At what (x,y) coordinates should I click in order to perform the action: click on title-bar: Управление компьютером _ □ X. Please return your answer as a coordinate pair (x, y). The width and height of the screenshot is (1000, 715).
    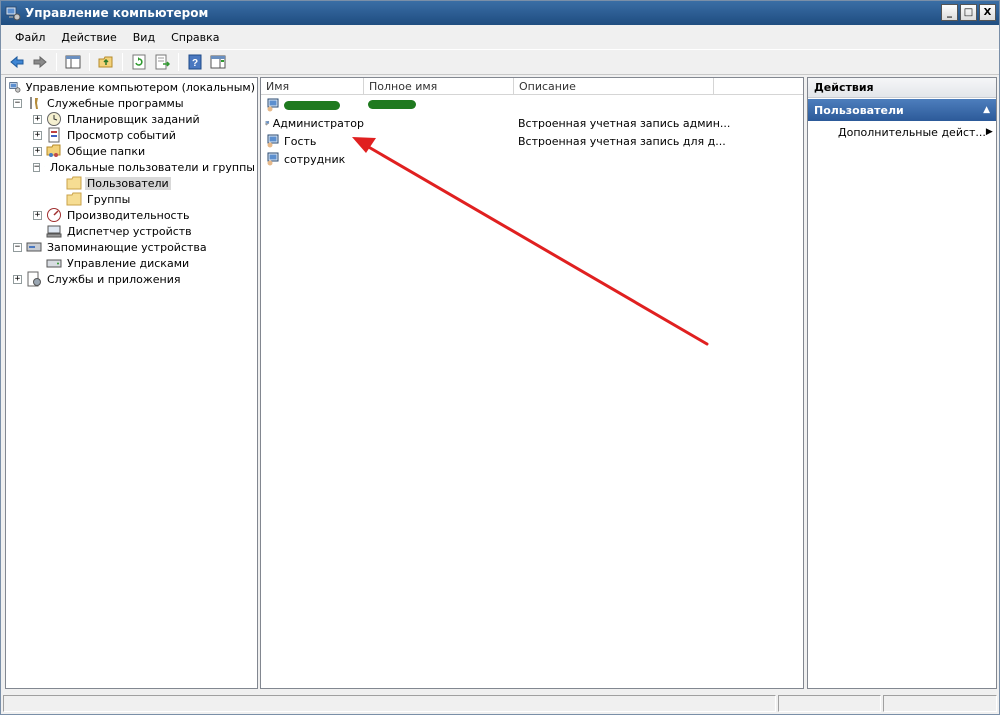
    Looking at the image, I should click on (500, 13).